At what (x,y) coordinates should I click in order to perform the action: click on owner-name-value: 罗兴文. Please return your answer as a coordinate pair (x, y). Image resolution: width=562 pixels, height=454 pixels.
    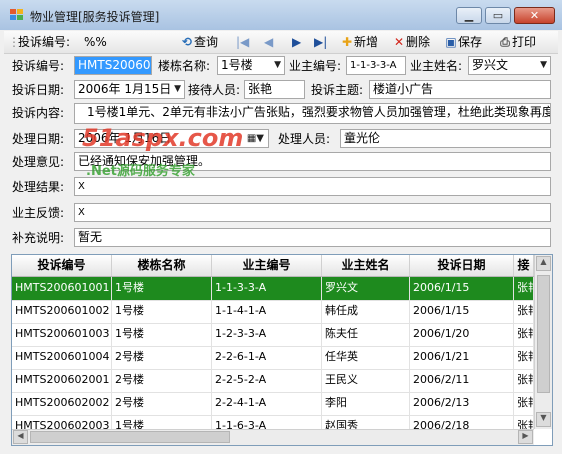
    Looking at the image, I should click on (490, 65).